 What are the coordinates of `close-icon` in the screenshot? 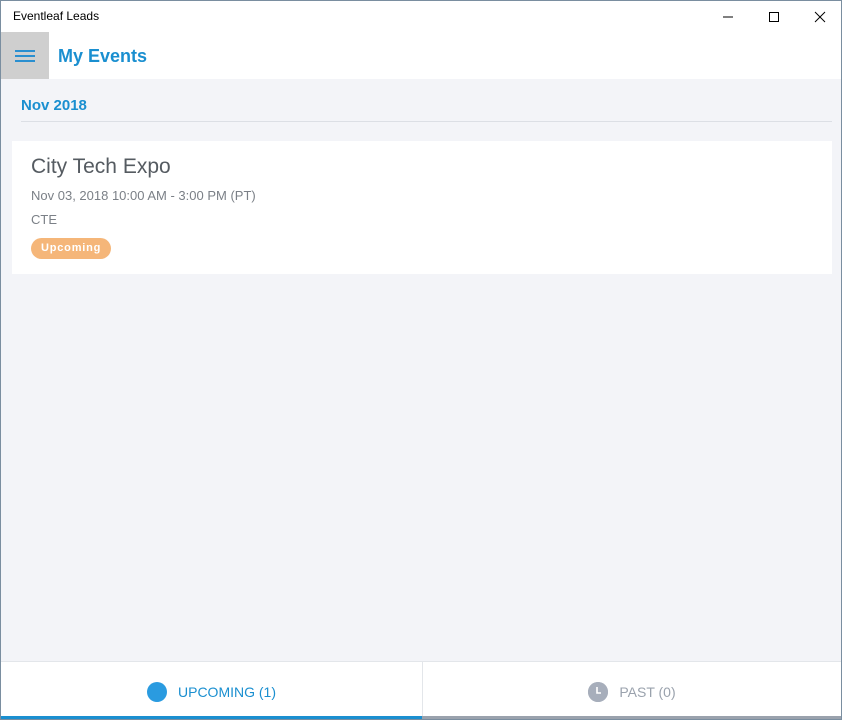 It's located at (820, 16).